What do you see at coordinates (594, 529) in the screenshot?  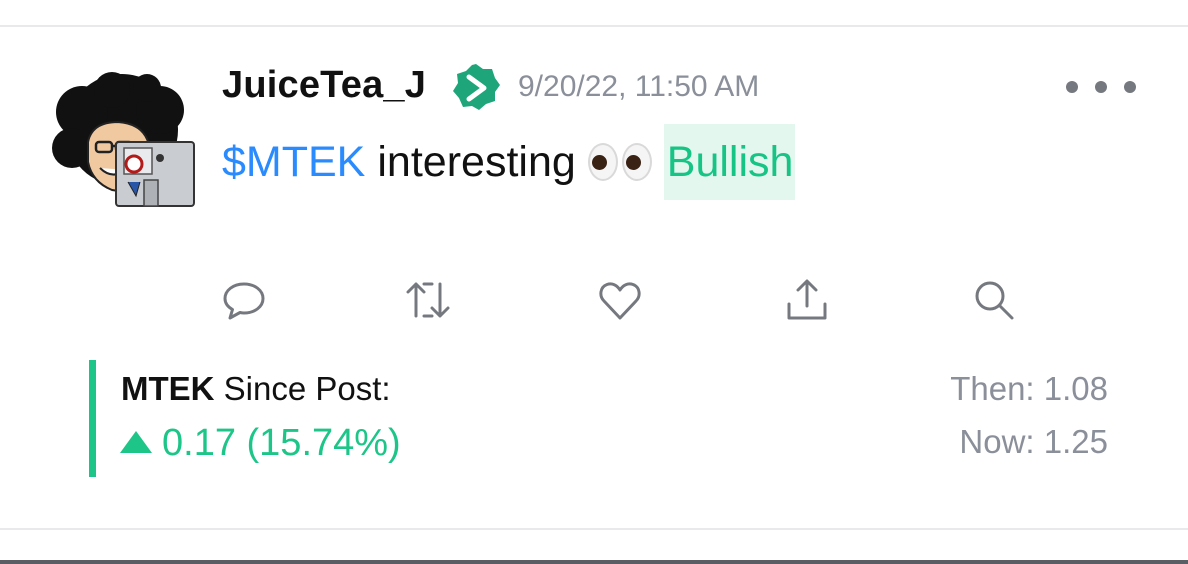 I see `bottom-divider` at bounding box center [594, 529].